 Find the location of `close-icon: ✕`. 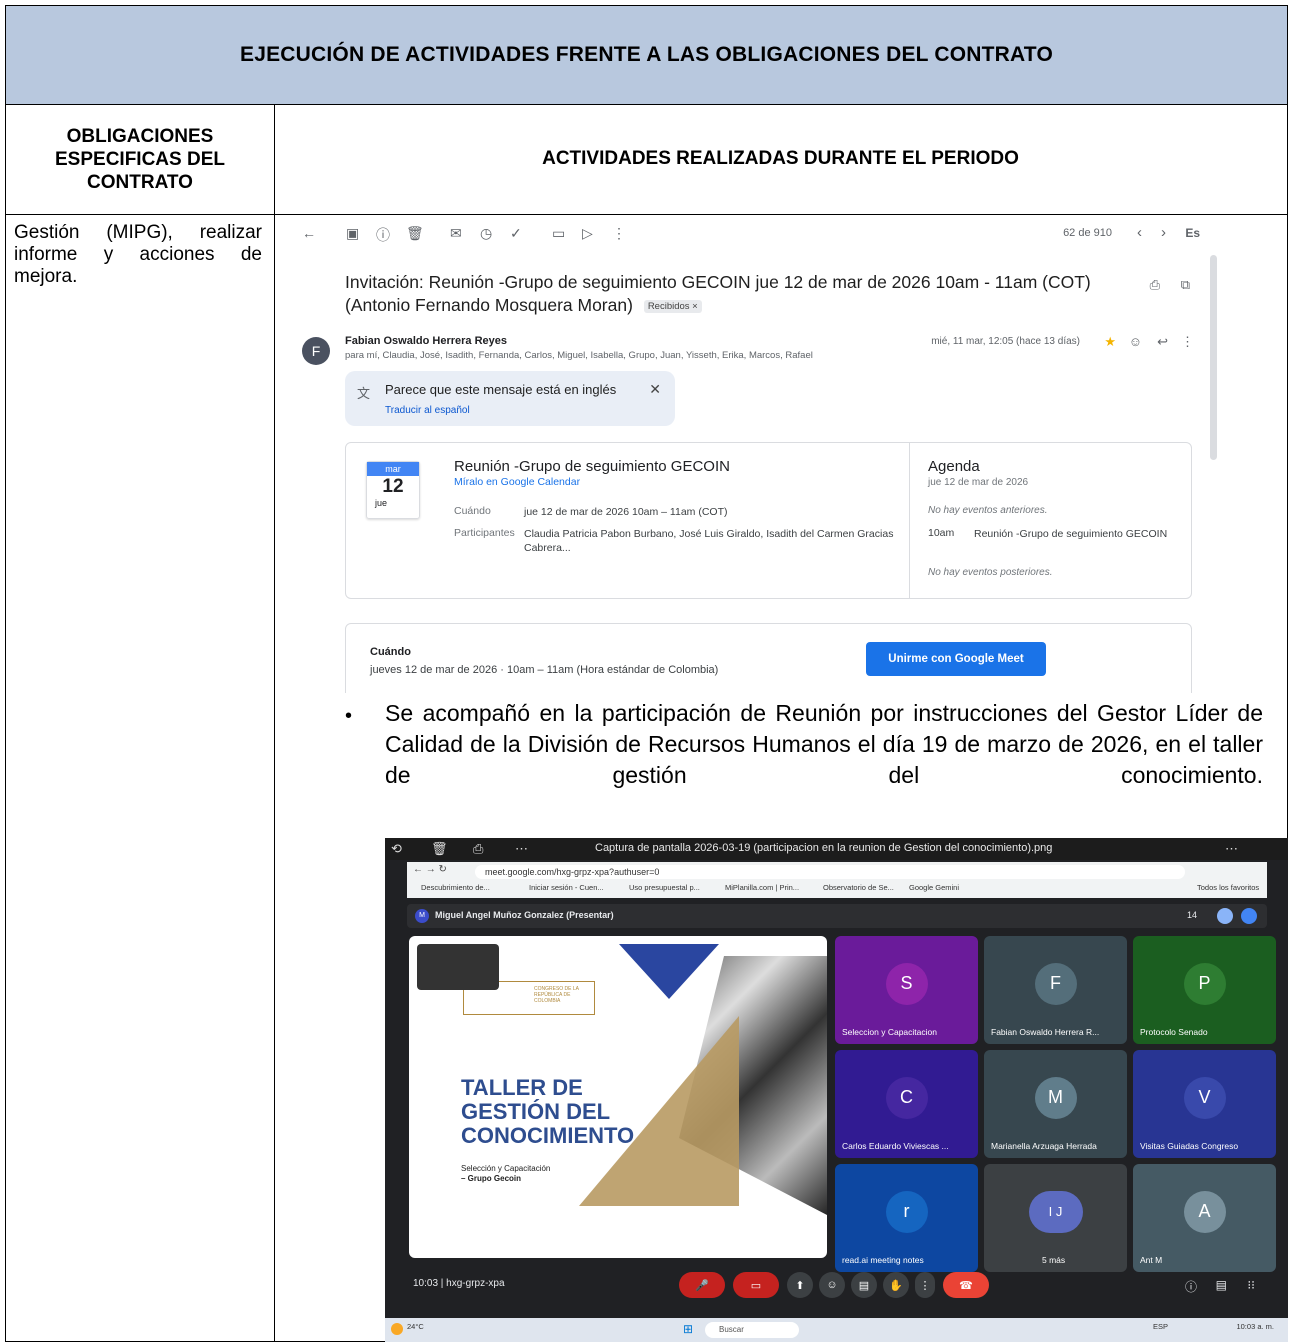

close-icon: ✕ is located at coordinates (655, 389).